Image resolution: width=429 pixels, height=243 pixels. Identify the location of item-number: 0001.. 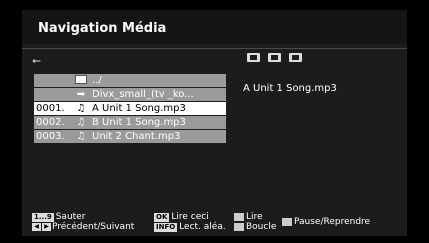
(50, 108).